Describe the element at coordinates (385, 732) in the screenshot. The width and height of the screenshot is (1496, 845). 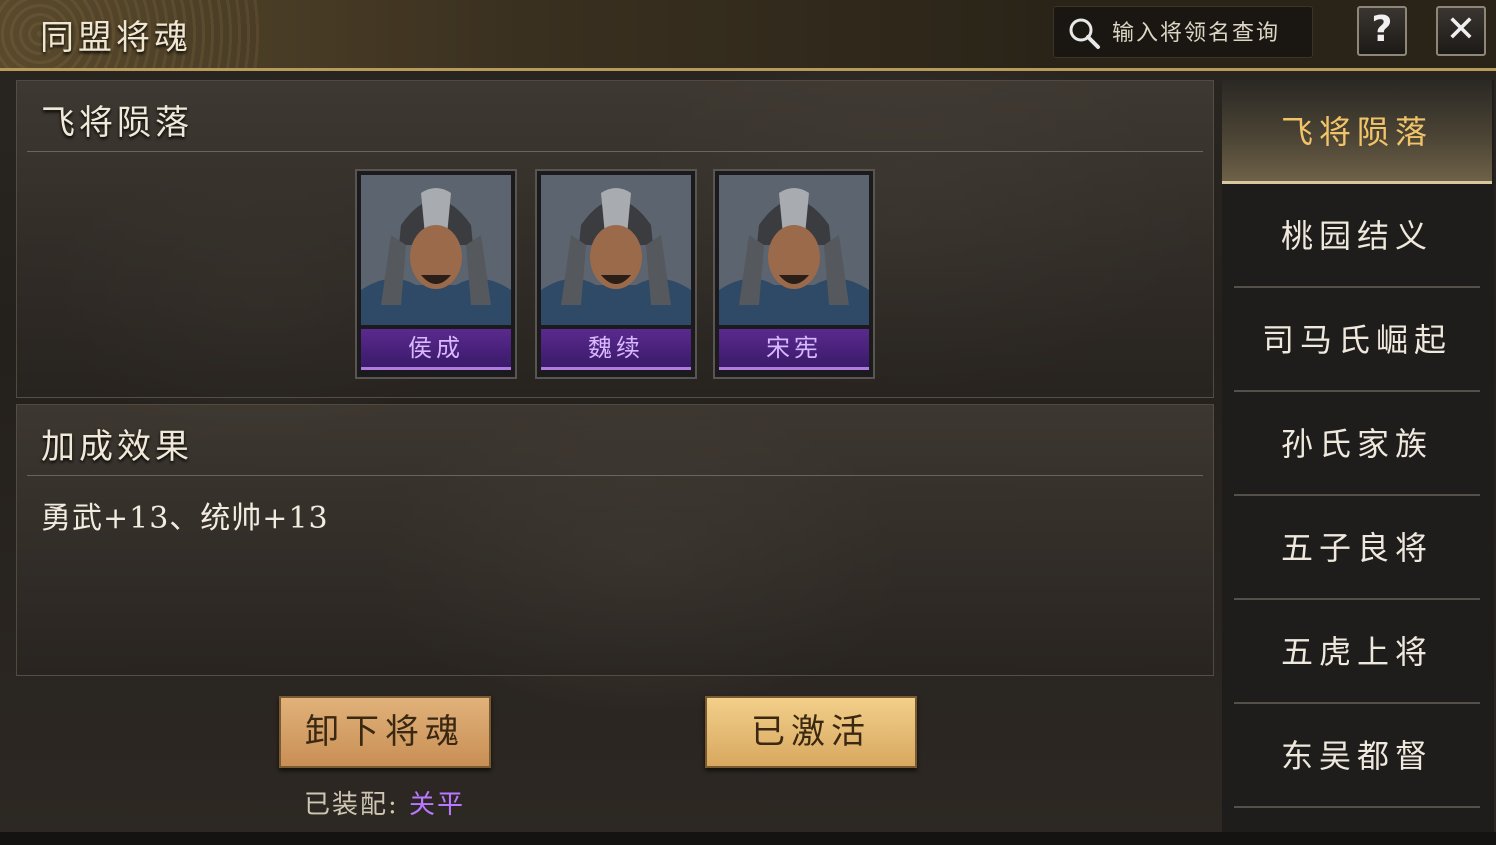
I see `unequip-button: 卸下将魂` at that location.